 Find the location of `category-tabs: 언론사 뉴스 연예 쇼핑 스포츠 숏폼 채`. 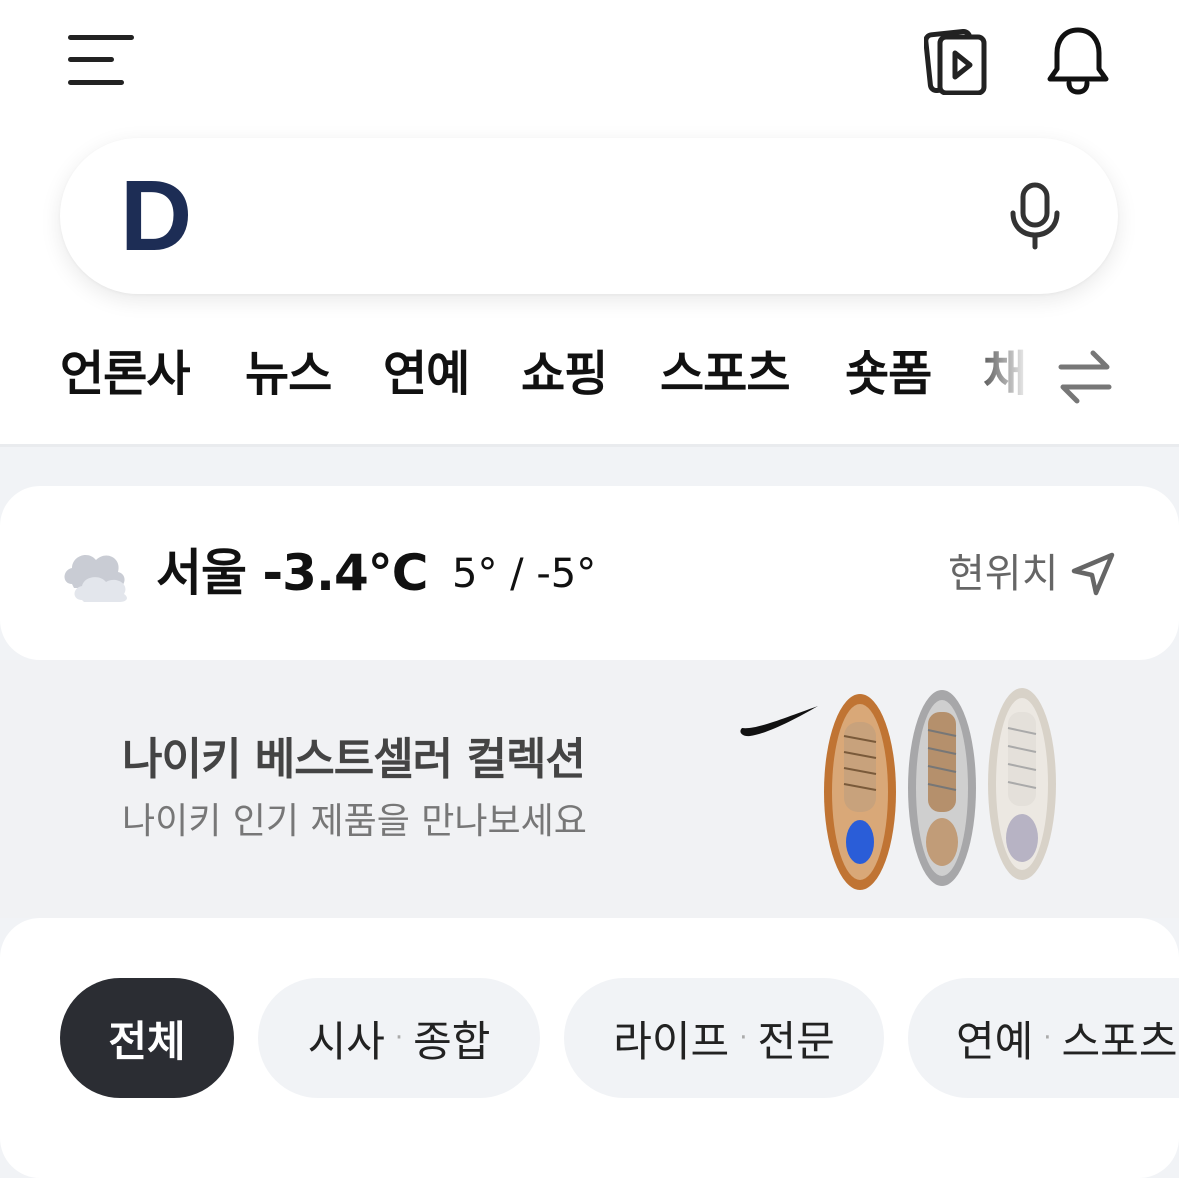

category-tabs: 언론사 뉴스 연예 쇼핑 스포츠 숏폼 채 is located at coordinates (589, 388).